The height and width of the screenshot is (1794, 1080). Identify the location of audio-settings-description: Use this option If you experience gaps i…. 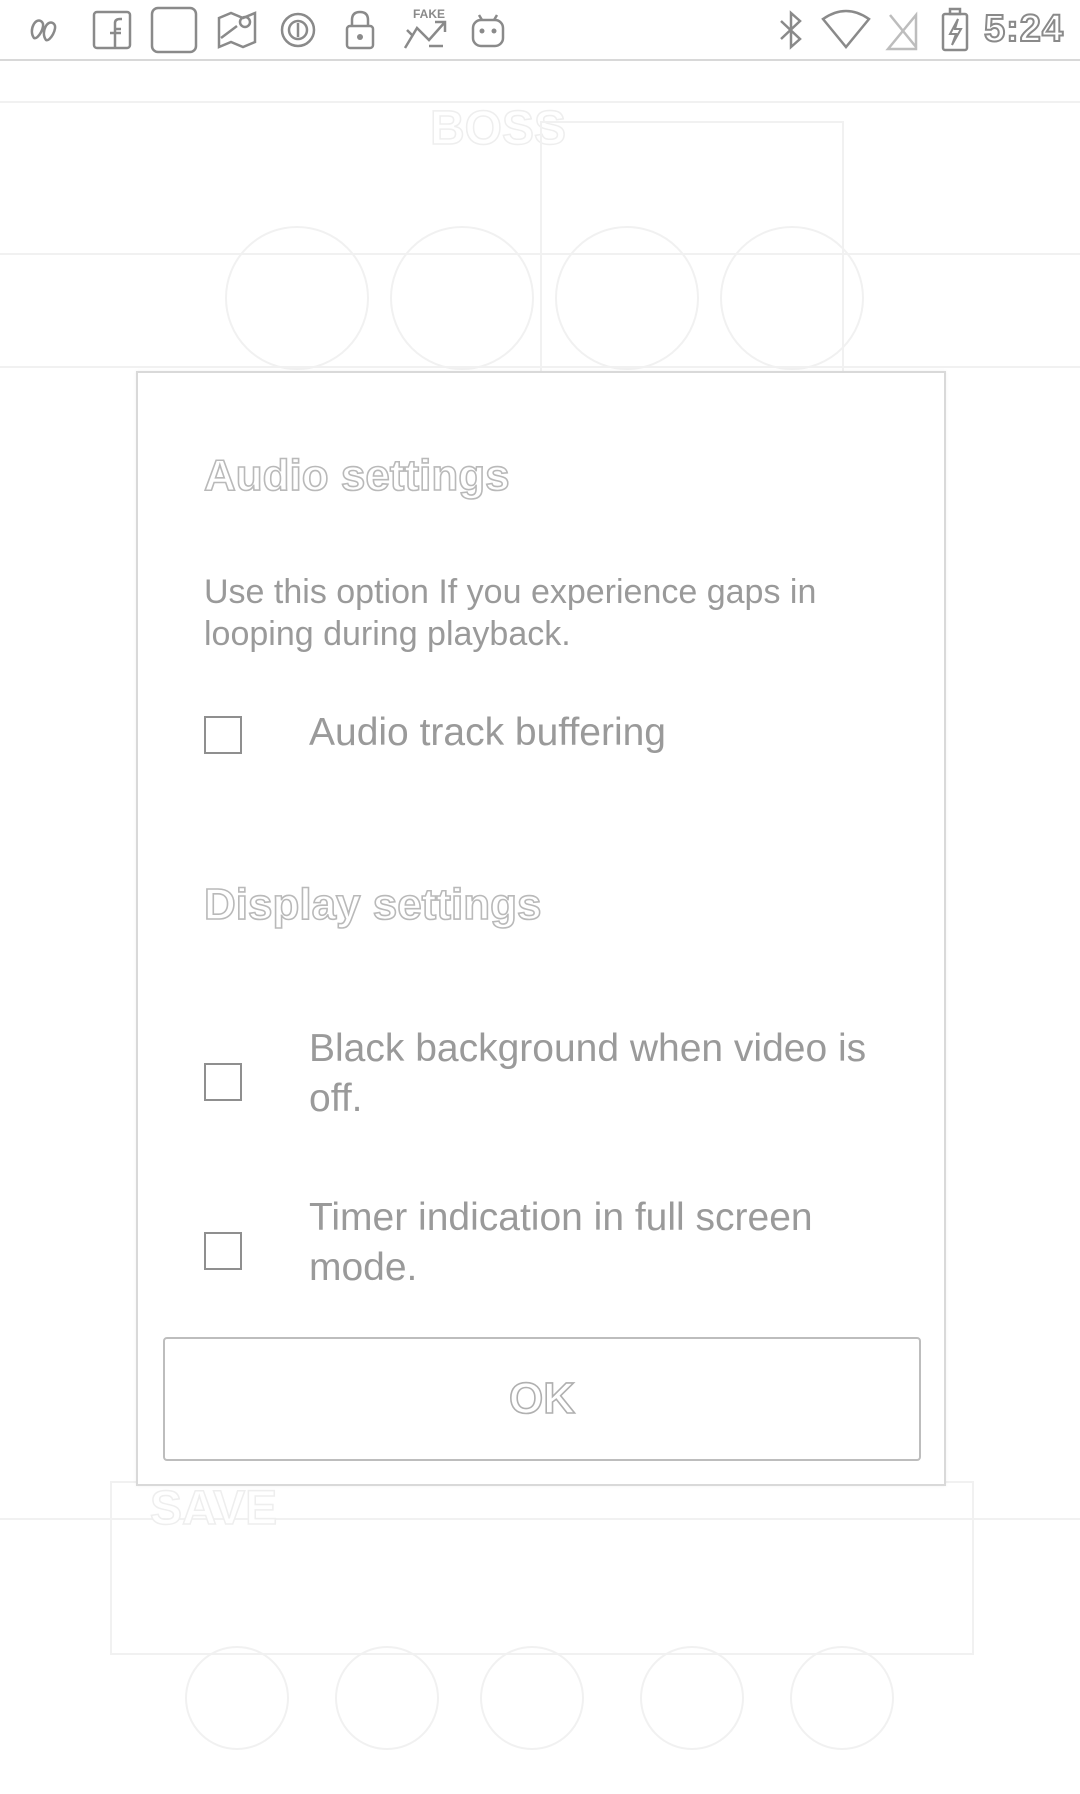
(510, 613).